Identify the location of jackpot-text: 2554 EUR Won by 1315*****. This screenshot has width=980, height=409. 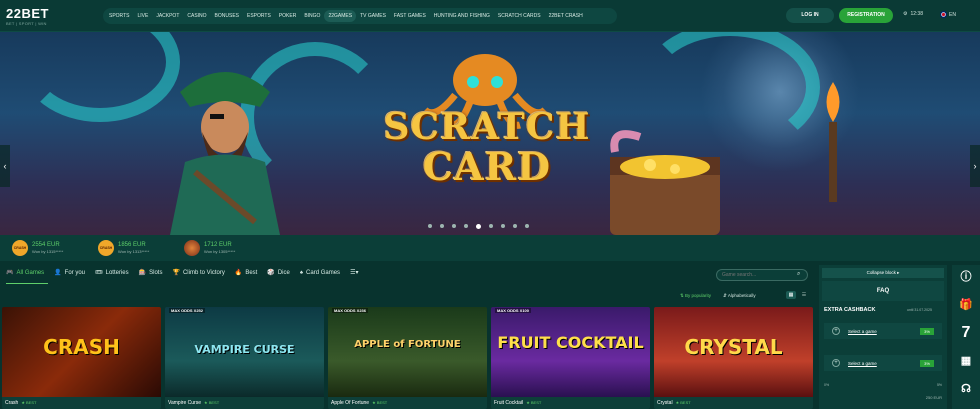
(47, 248).